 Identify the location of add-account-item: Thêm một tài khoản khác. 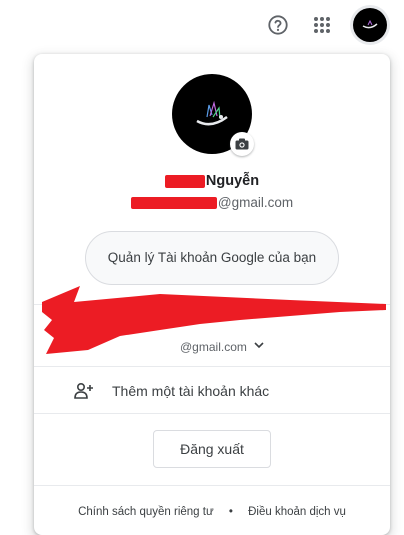
(212, 392).